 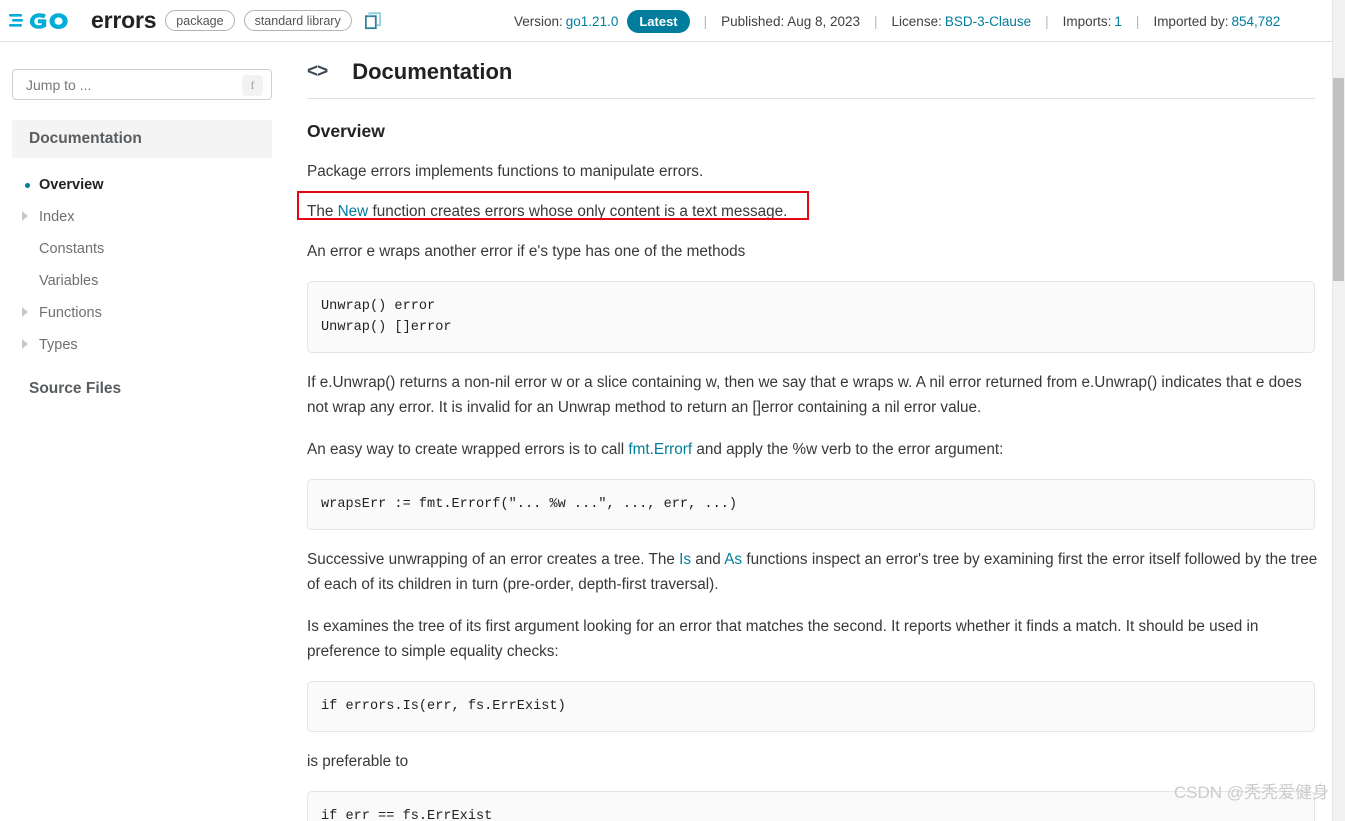 What do you see at coordinates (685, 559) in the screenshot?
I see `is-function-link: Is` at bounding box center [685, 559].